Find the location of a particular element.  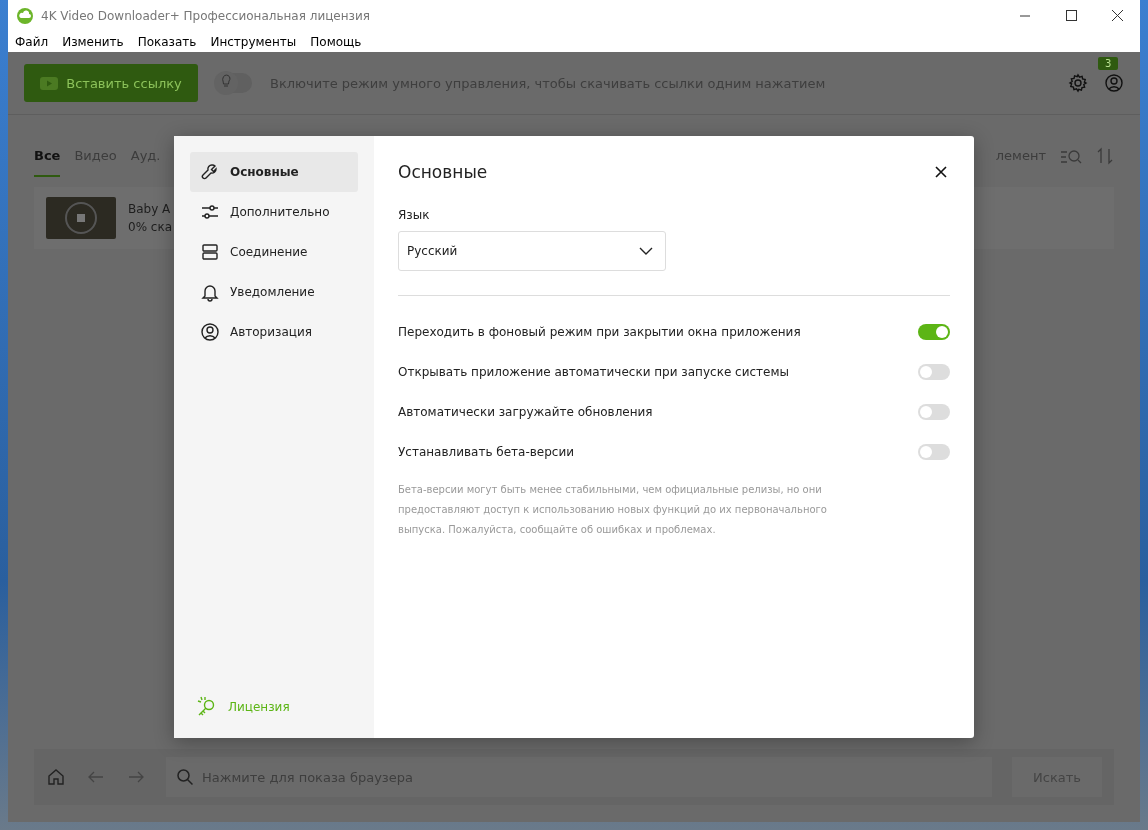

settings-nav-item: Дополнительно is located at coordinates (274, 212).